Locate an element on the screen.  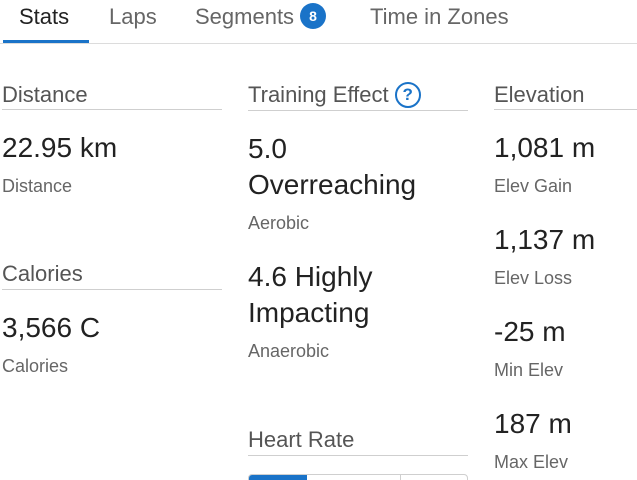
calories-section-title: Calories is located at coordinates (42, 273).